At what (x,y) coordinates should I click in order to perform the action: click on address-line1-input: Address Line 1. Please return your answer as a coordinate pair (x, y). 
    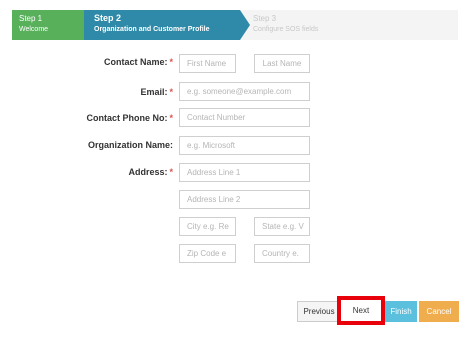
    Looking at the image, I should click on (244, 172).